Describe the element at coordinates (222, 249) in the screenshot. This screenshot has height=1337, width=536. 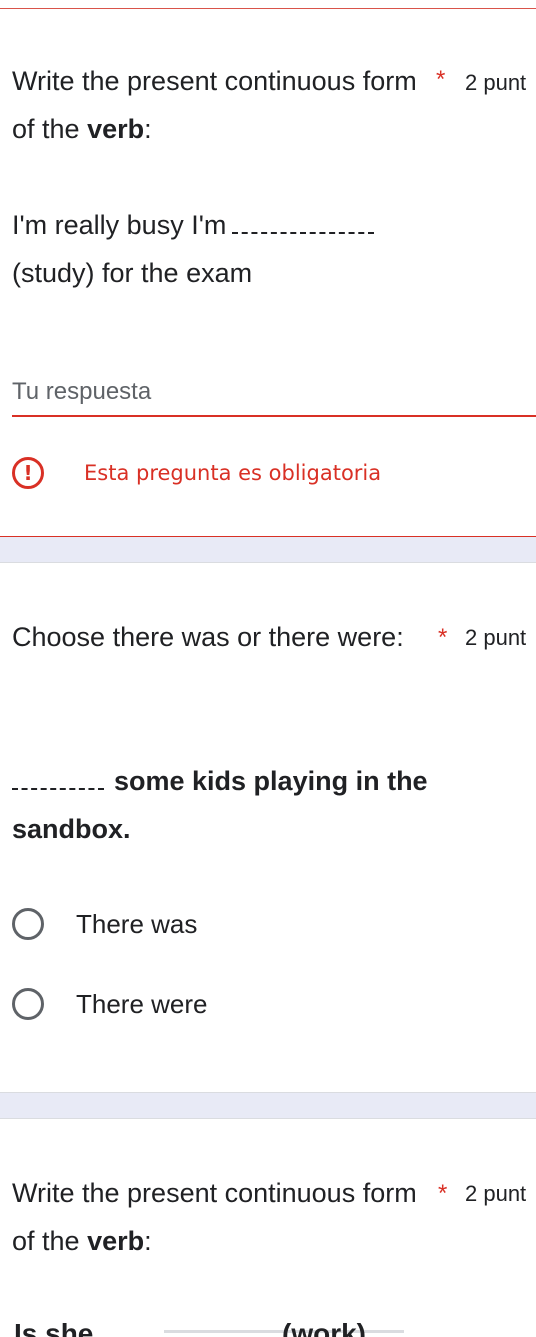
I see `question-body: I'm really busy I'm (study) for the exam` at that location.